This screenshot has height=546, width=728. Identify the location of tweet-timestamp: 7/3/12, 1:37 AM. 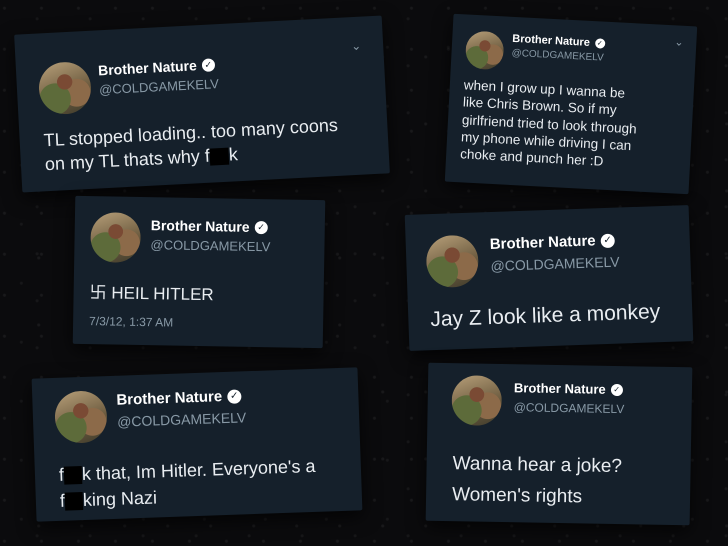
(131, 321).